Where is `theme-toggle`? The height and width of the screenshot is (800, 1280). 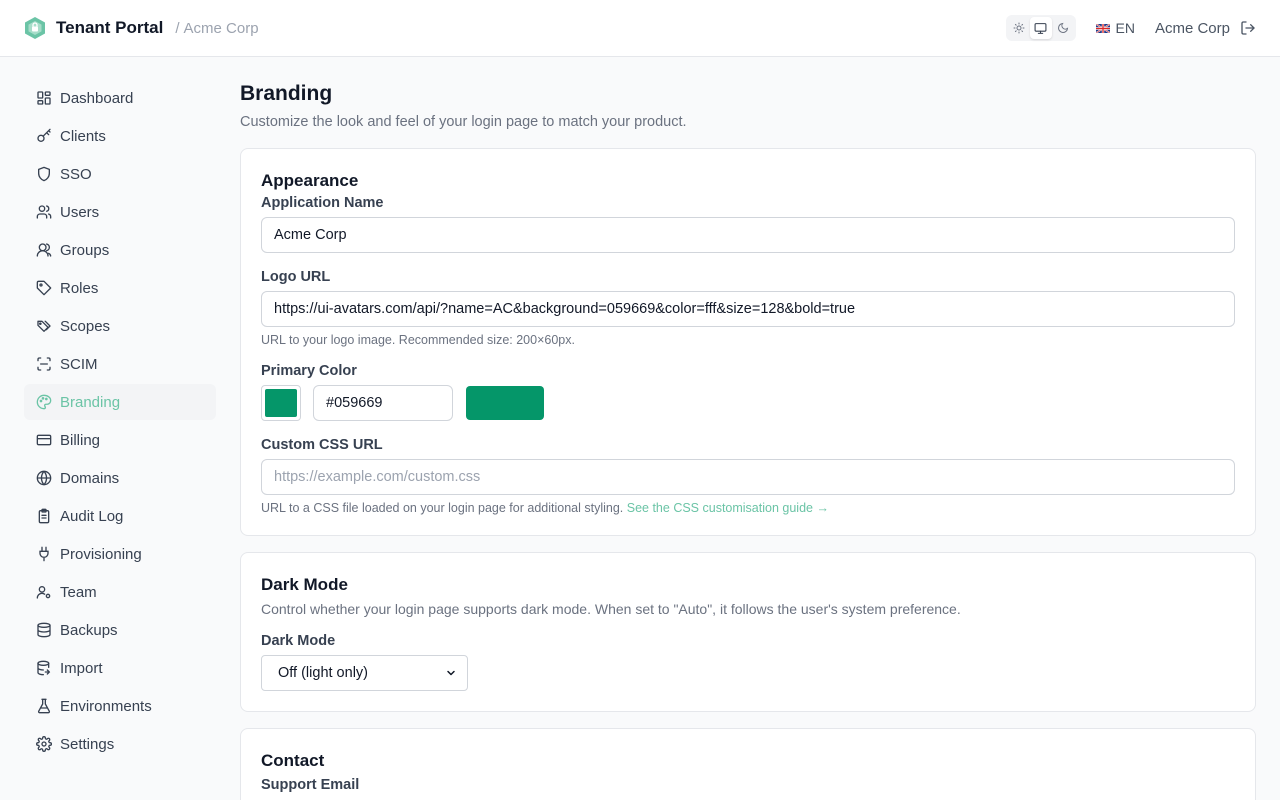
theme-toggle is located at coordinates (1040, 28).